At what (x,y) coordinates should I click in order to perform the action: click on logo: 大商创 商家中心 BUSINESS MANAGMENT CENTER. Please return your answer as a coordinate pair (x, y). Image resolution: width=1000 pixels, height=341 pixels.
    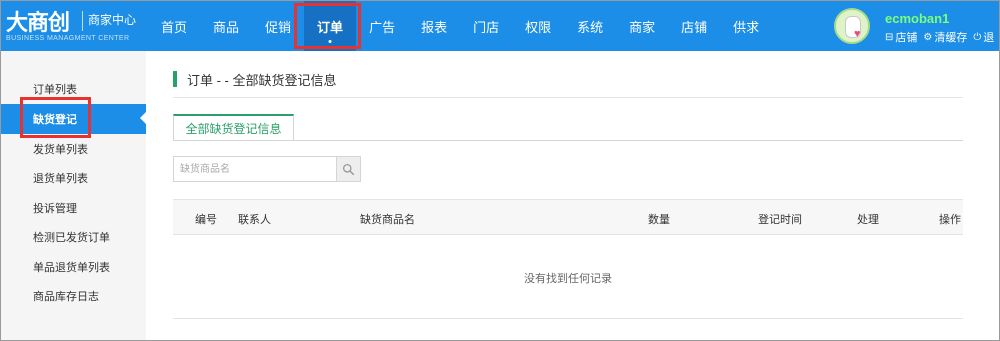
    Looking at the image, I should click on (81, 25).